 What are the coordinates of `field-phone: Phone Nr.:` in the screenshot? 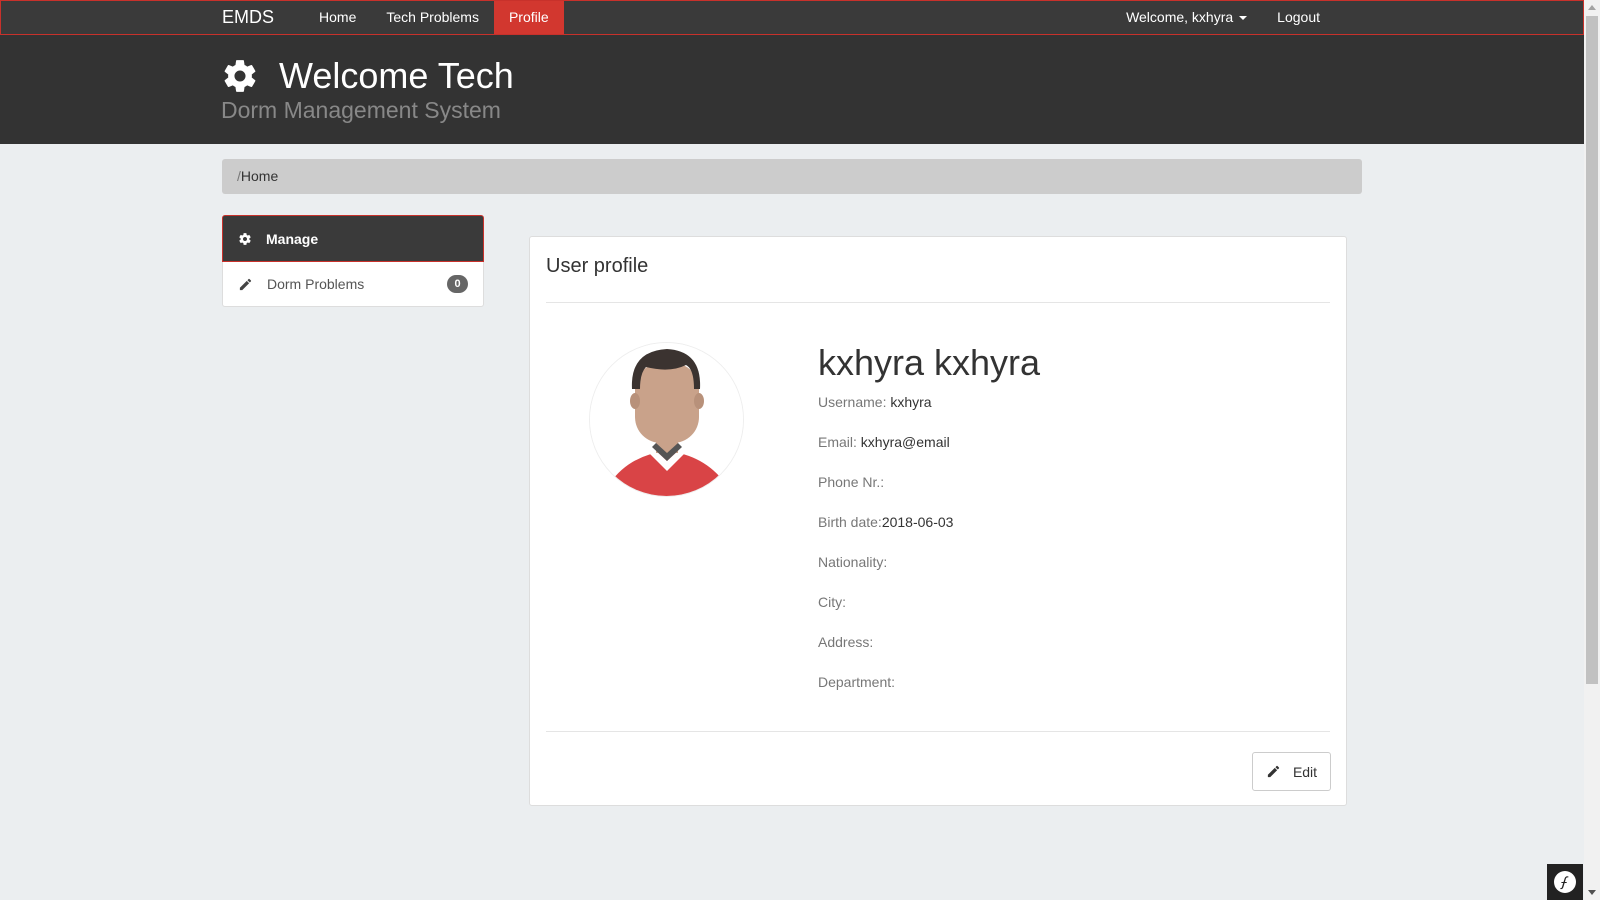 It's located at (851, 482).